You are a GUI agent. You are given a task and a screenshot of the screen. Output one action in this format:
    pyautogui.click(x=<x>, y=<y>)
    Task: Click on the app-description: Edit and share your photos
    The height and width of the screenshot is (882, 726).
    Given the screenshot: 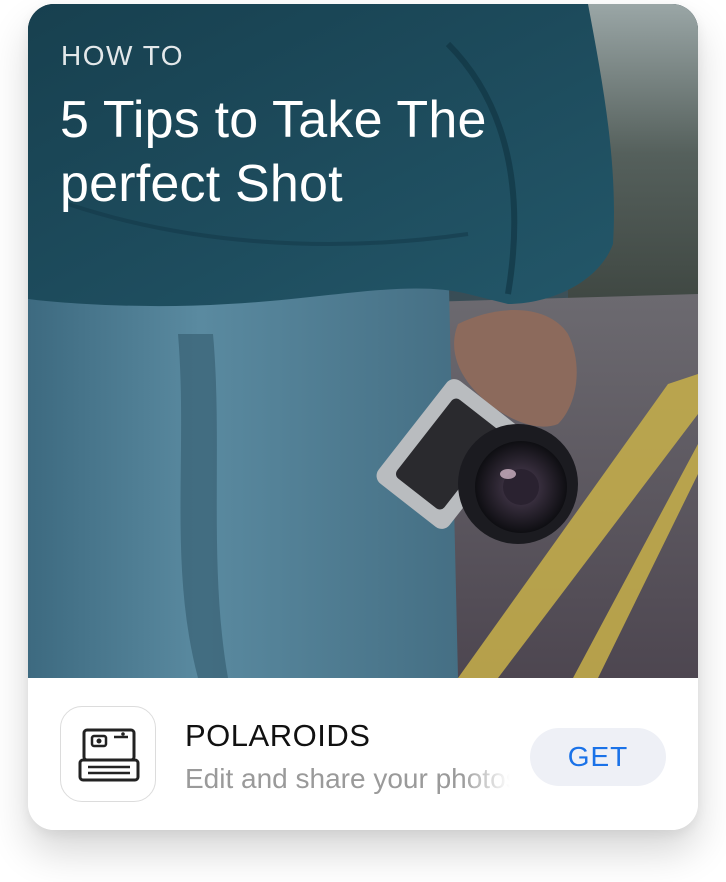 What is the action you would take?
    pyautogui.click(x=347, y=778)
    